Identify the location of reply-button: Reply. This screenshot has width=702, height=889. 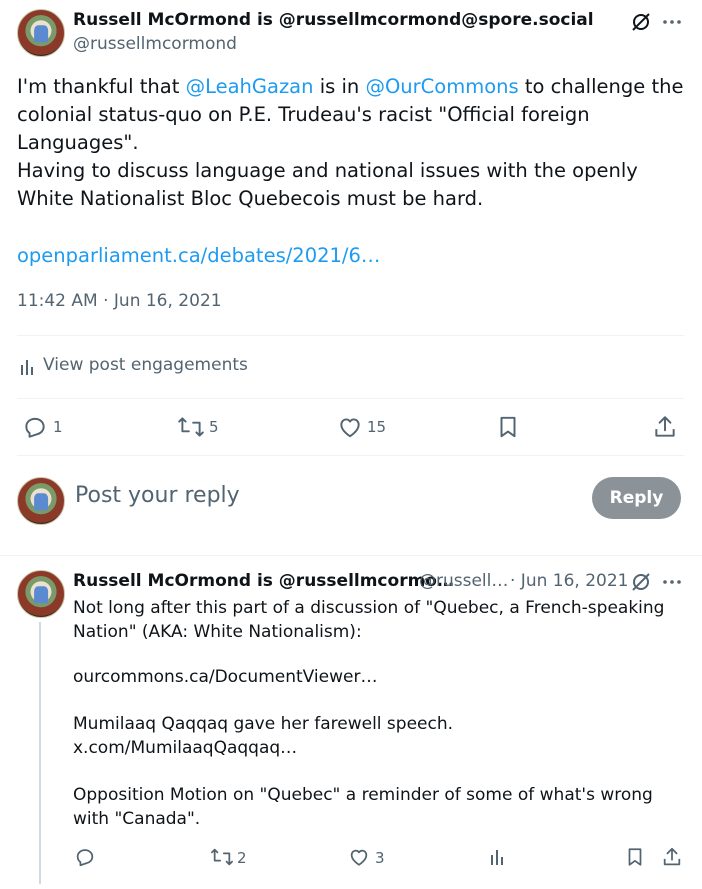
(636, 498).